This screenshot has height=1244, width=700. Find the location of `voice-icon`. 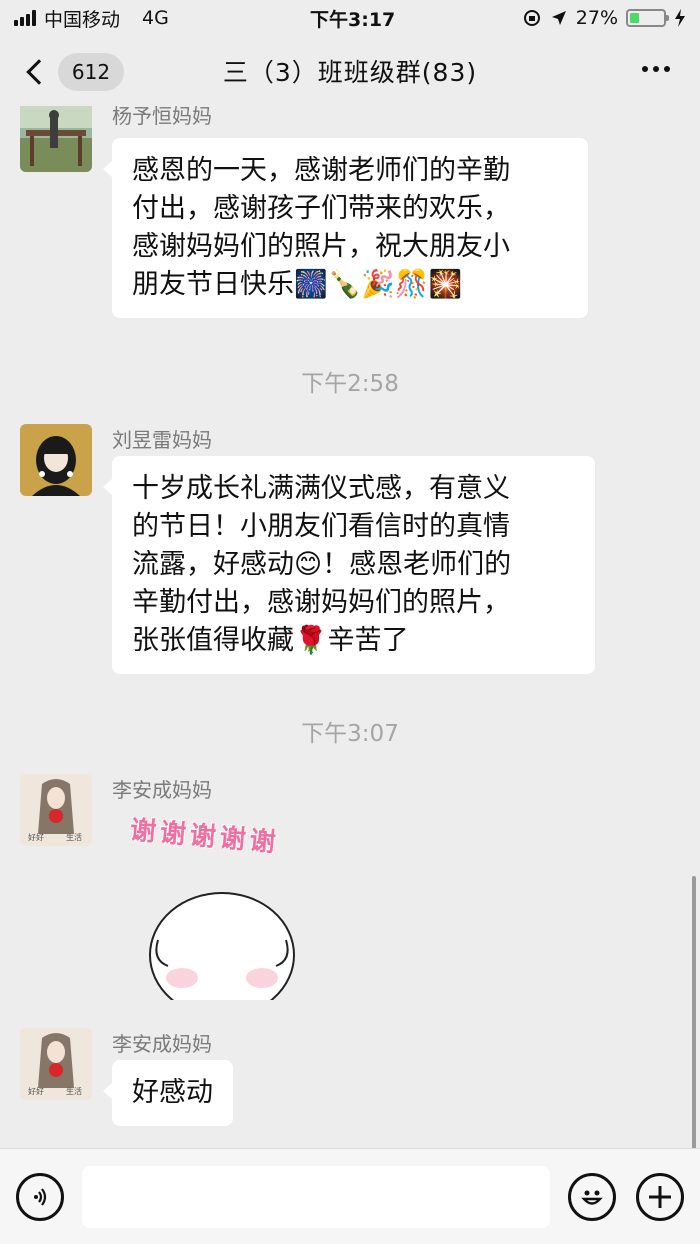

voice-icon is located at coordinates (40, 1197).